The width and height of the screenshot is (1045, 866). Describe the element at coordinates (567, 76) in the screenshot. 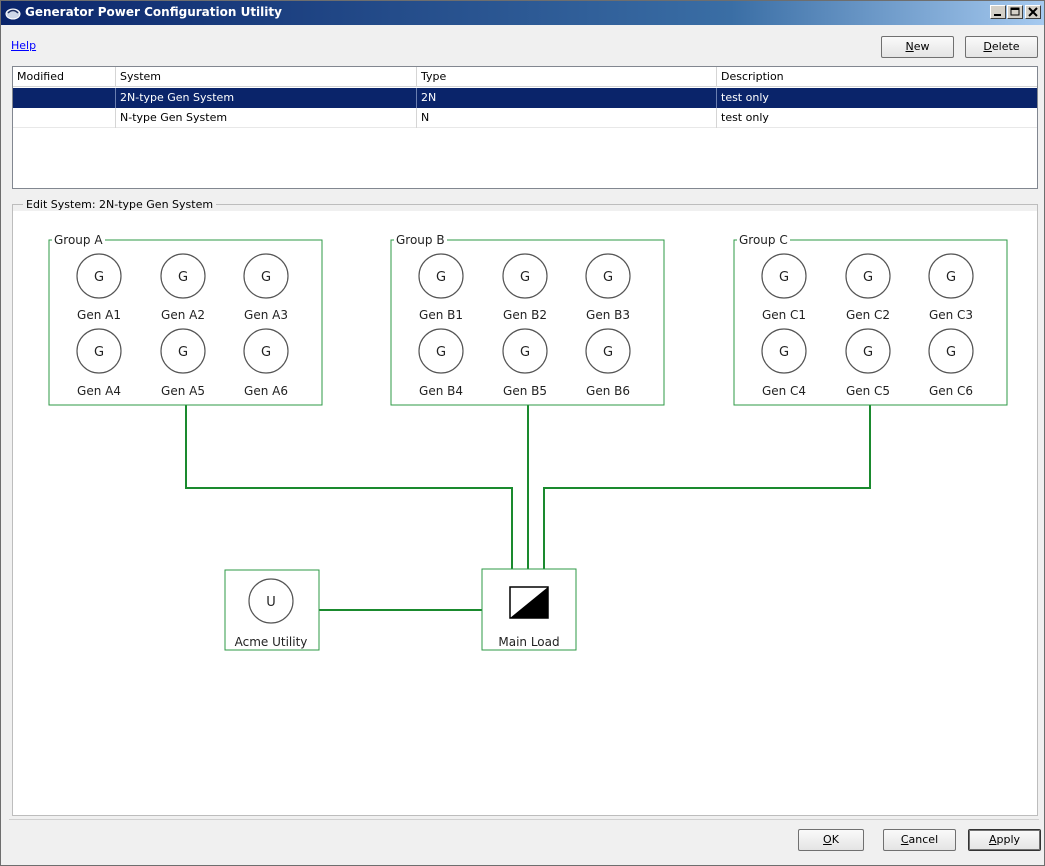

I see `column-header-type: Type` at that location.